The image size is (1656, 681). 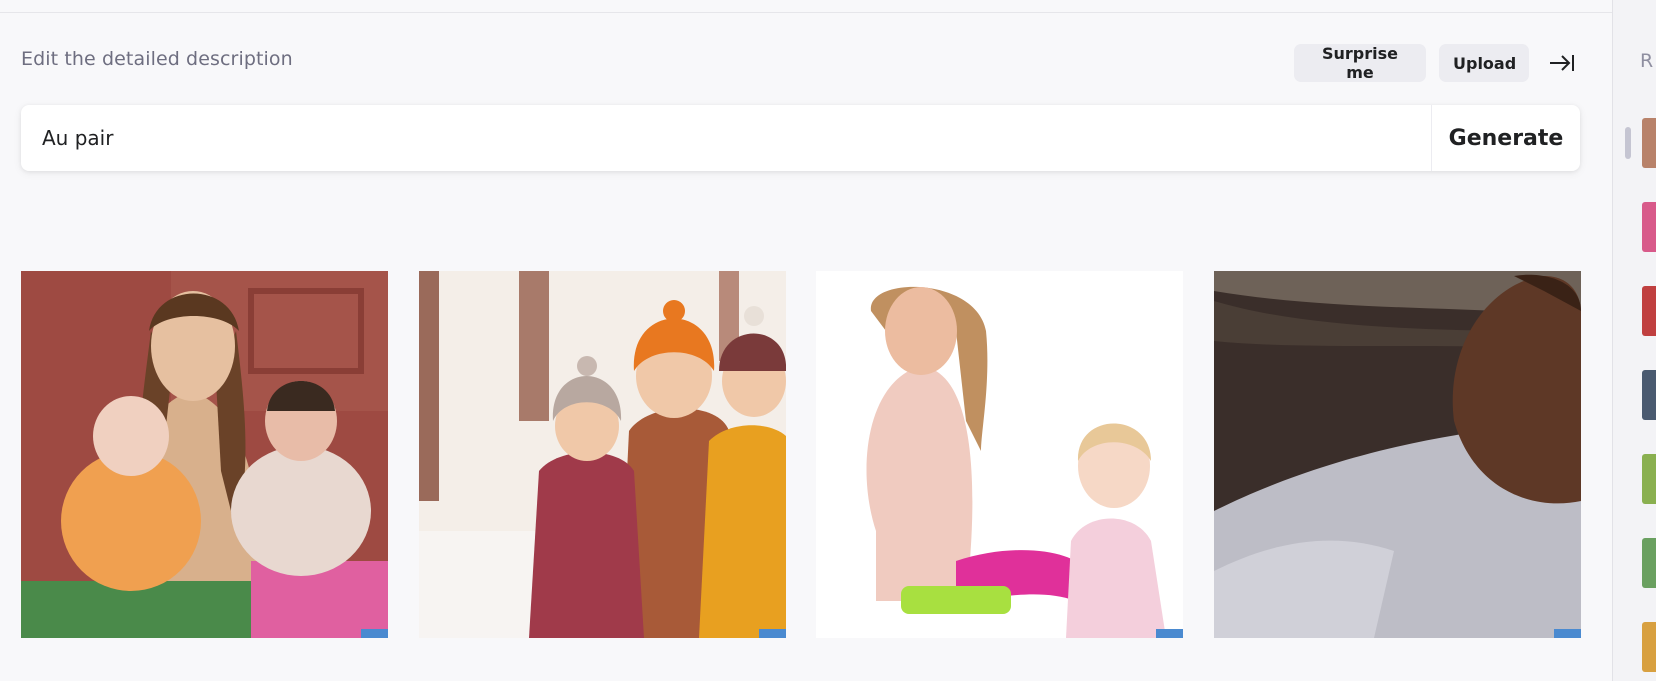 I want to click on prompt-bar: Generate, so click(x=800, y=138).